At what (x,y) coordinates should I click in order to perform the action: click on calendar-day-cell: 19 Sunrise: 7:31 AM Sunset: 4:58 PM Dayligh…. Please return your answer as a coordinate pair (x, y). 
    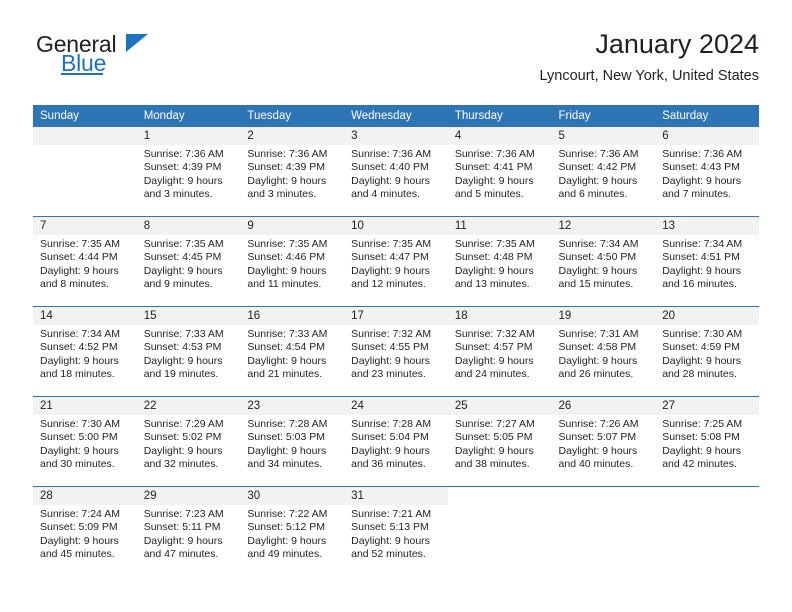
    Looking at the image, I should click on (603, 351).